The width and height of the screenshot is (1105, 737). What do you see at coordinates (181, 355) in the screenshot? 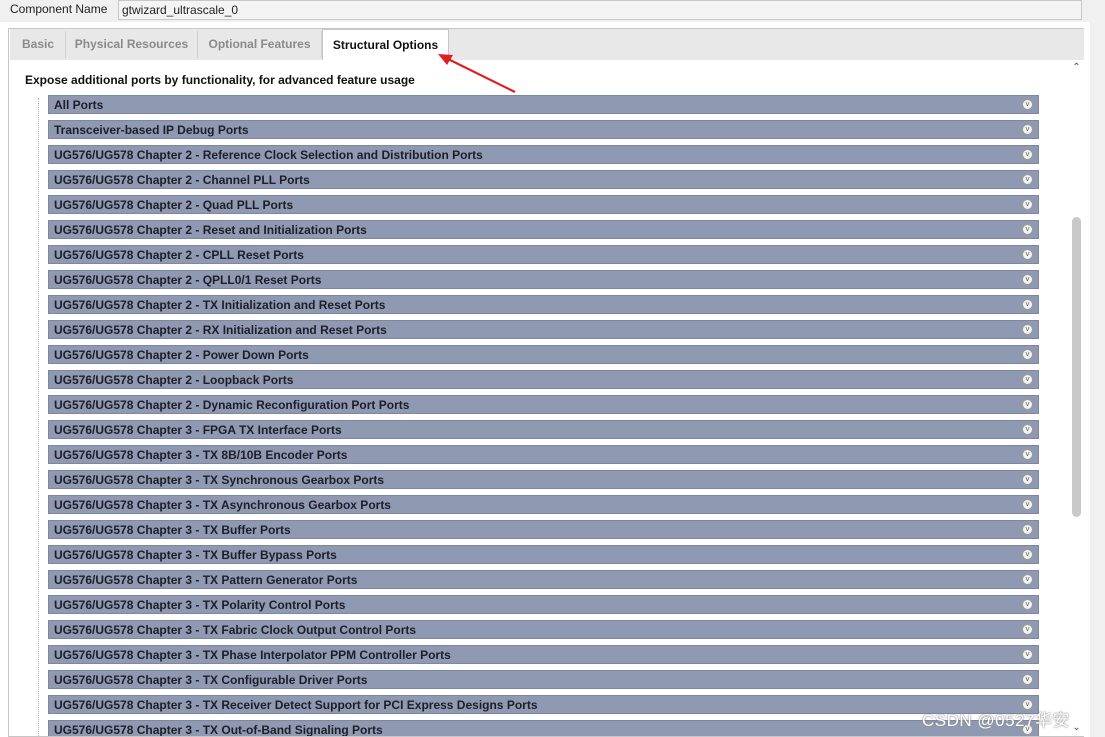
I see `port-group-label: UG576/UG578 Chapter 2 - Power Down Ports` at bounding box center [181, 355].